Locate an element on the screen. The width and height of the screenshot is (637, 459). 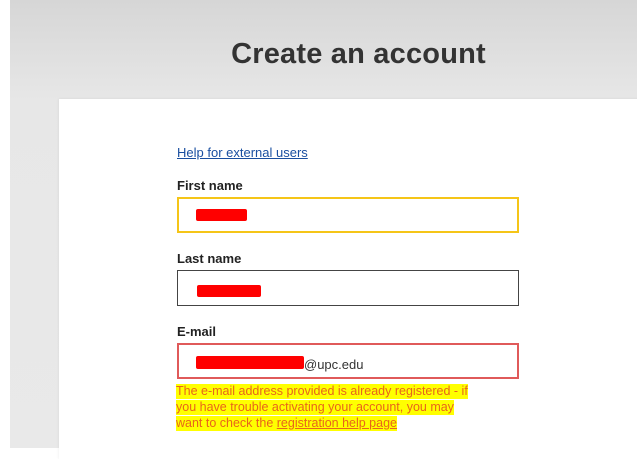
first-name-label: First name is located at coordinates (210, 185).